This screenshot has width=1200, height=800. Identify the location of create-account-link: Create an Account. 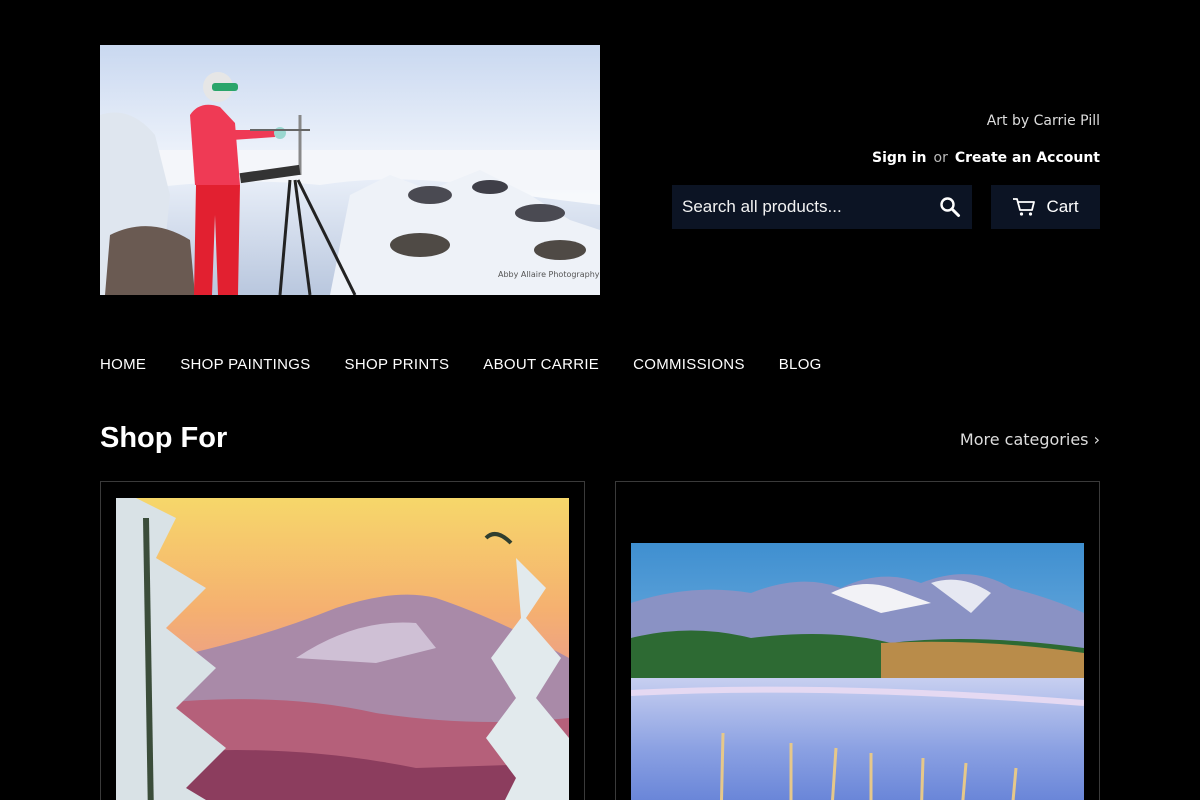
(1027, 158).